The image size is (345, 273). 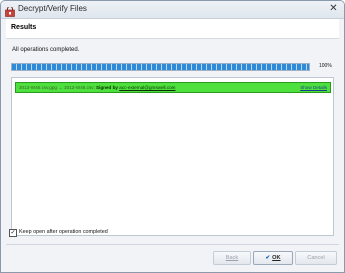 I want to click on progress-bar, so click(x=160, y=67).